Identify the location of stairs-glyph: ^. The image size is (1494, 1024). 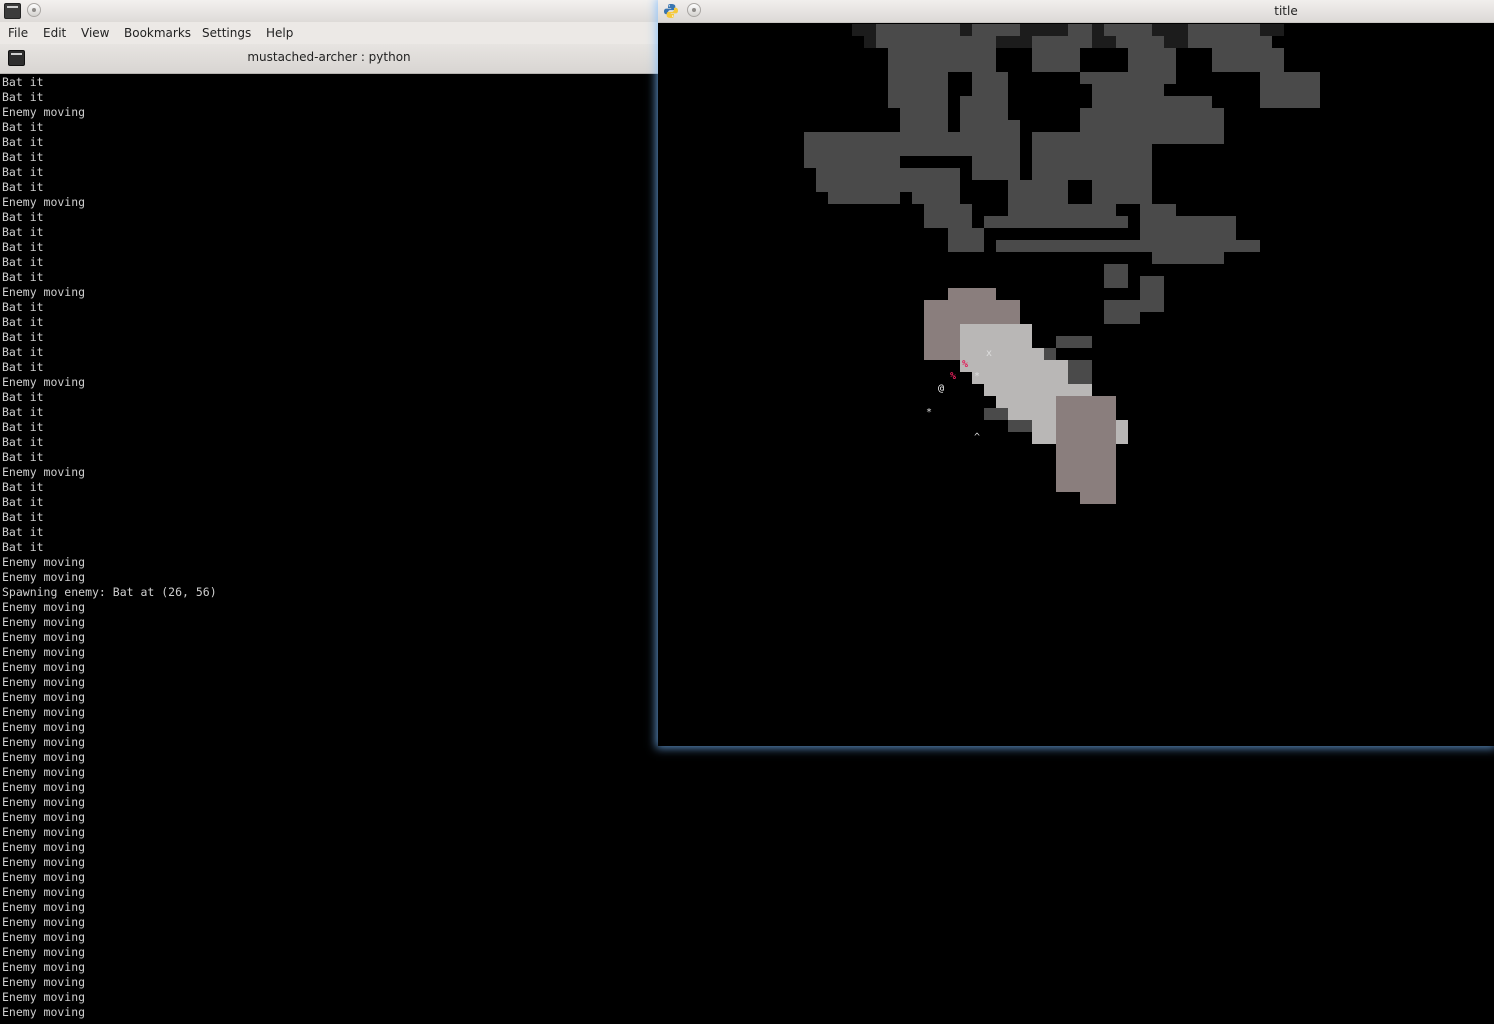
(977, 437).